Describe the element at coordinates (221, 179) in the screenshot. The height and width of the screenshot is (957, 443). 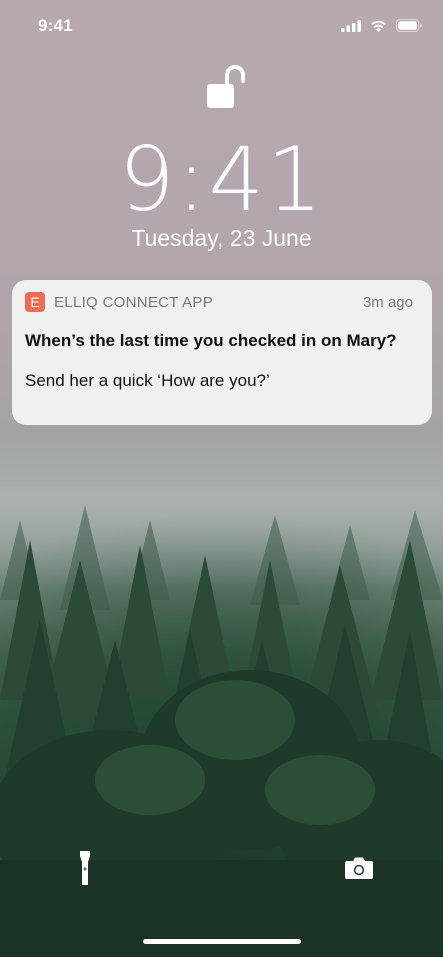
I see `lock-screen-clock: 9:41` at that location.